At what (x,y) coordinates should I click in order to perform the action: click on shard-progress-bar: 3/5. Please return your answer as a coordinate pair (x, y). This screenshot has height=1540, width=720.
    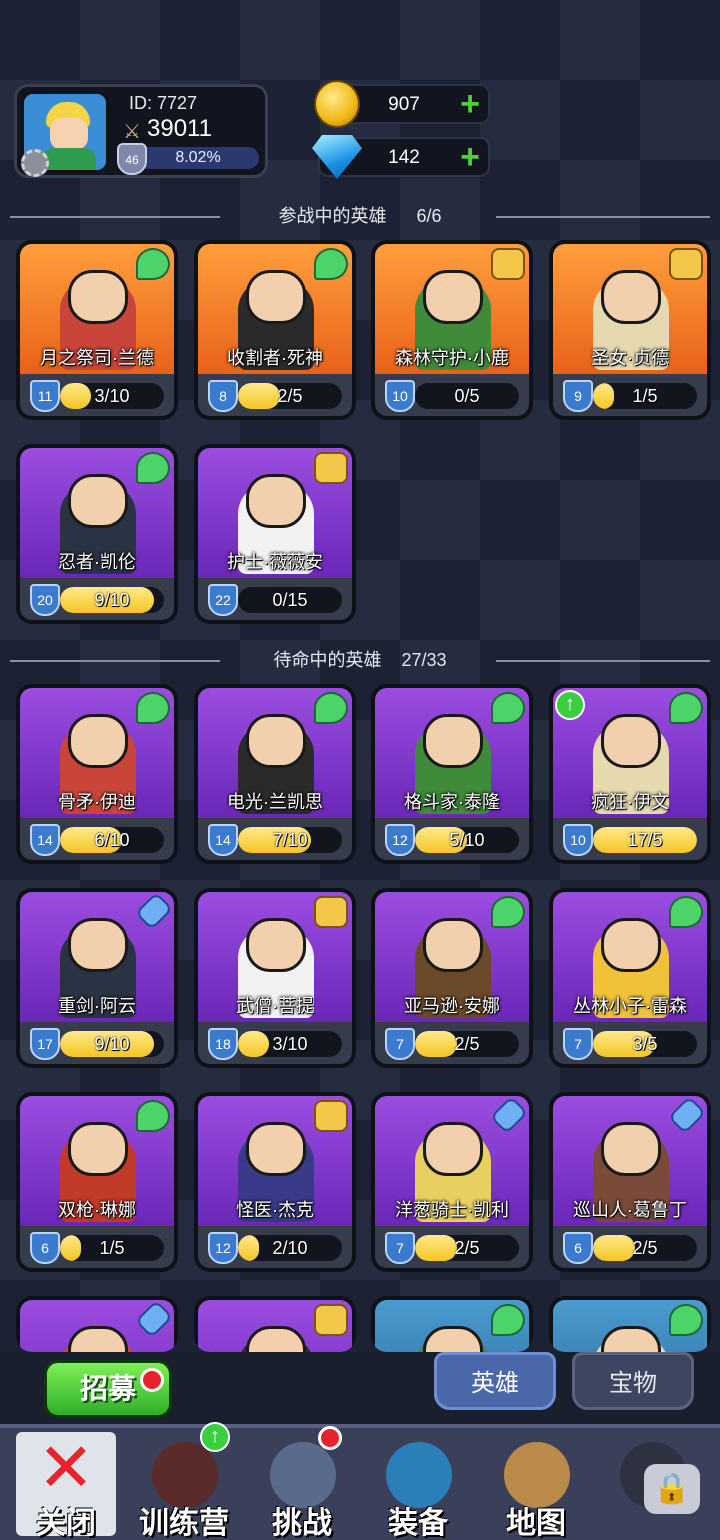
    Looking at the image, I should click on (645, 1044).